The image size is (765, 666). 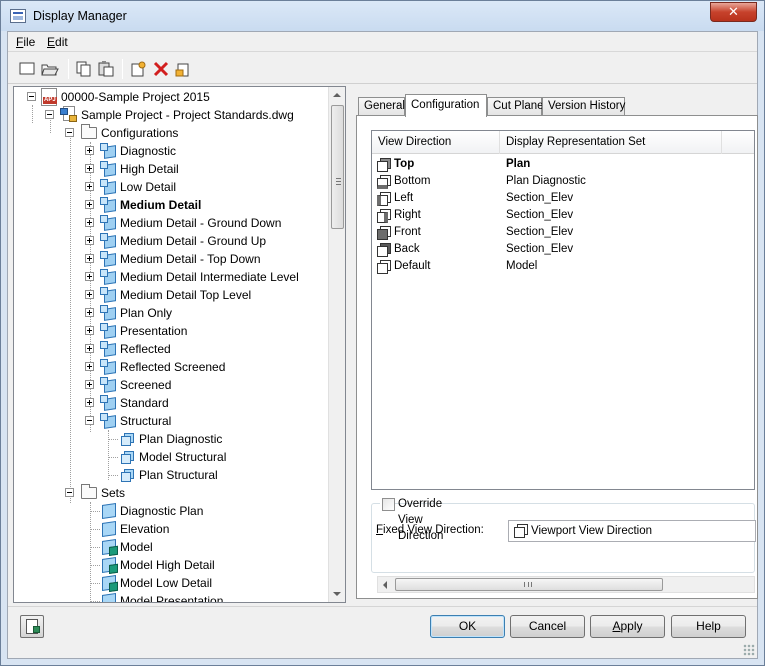 What do you see at coordinates (171, 403) in the screenshot?
I see `tree-node-config-standard: Standard` at bounding box center [171, 403].